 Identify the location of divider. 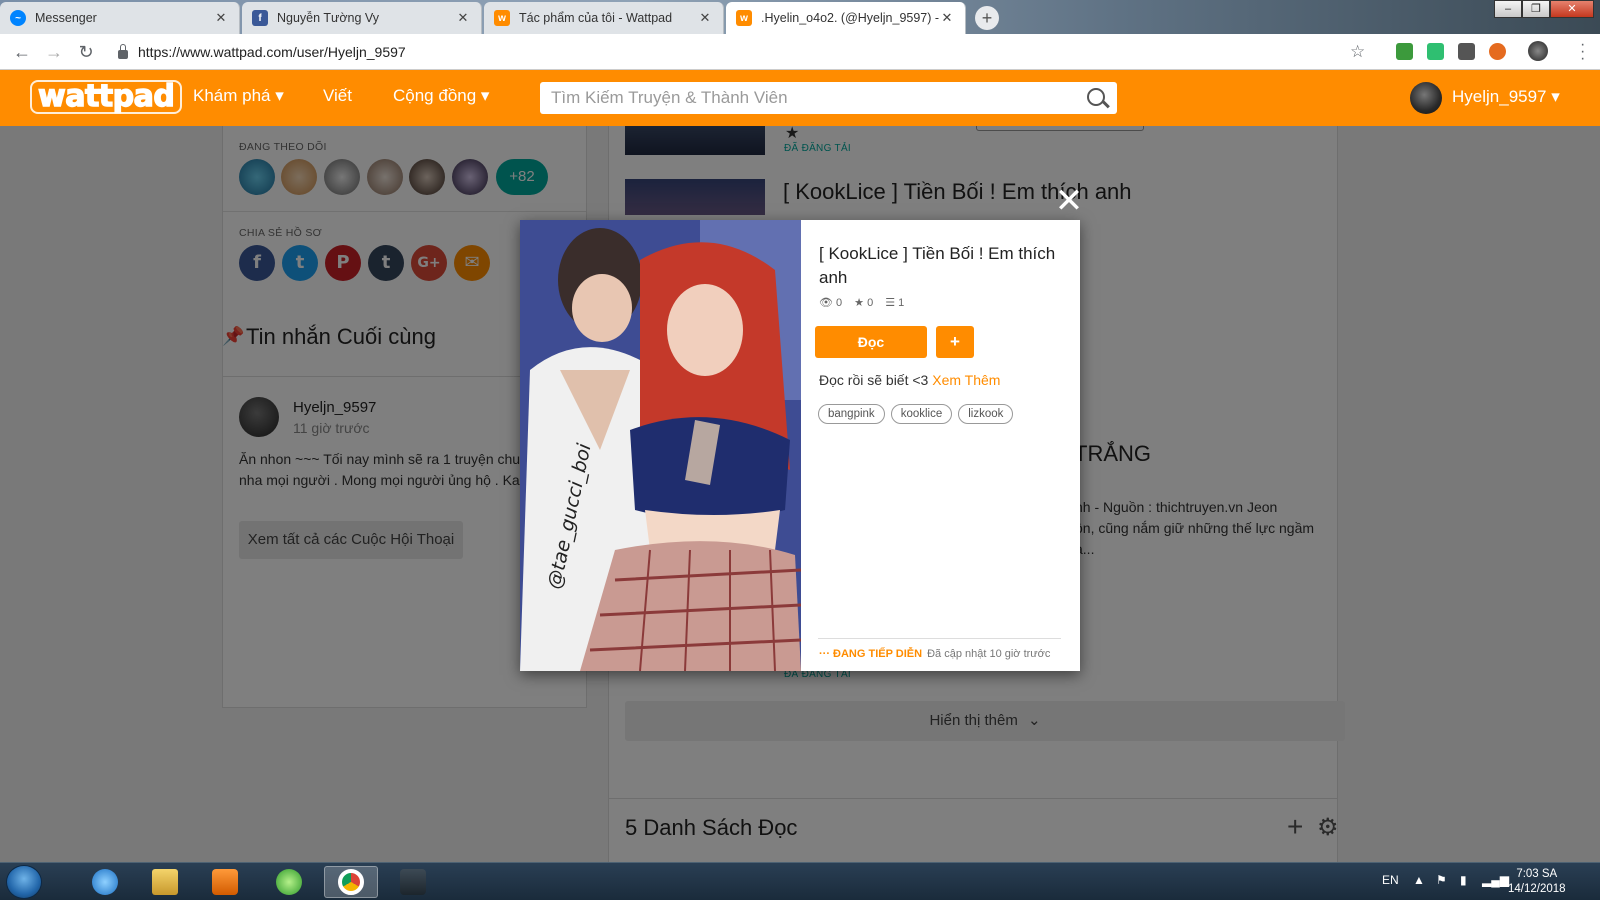
(939, 638).